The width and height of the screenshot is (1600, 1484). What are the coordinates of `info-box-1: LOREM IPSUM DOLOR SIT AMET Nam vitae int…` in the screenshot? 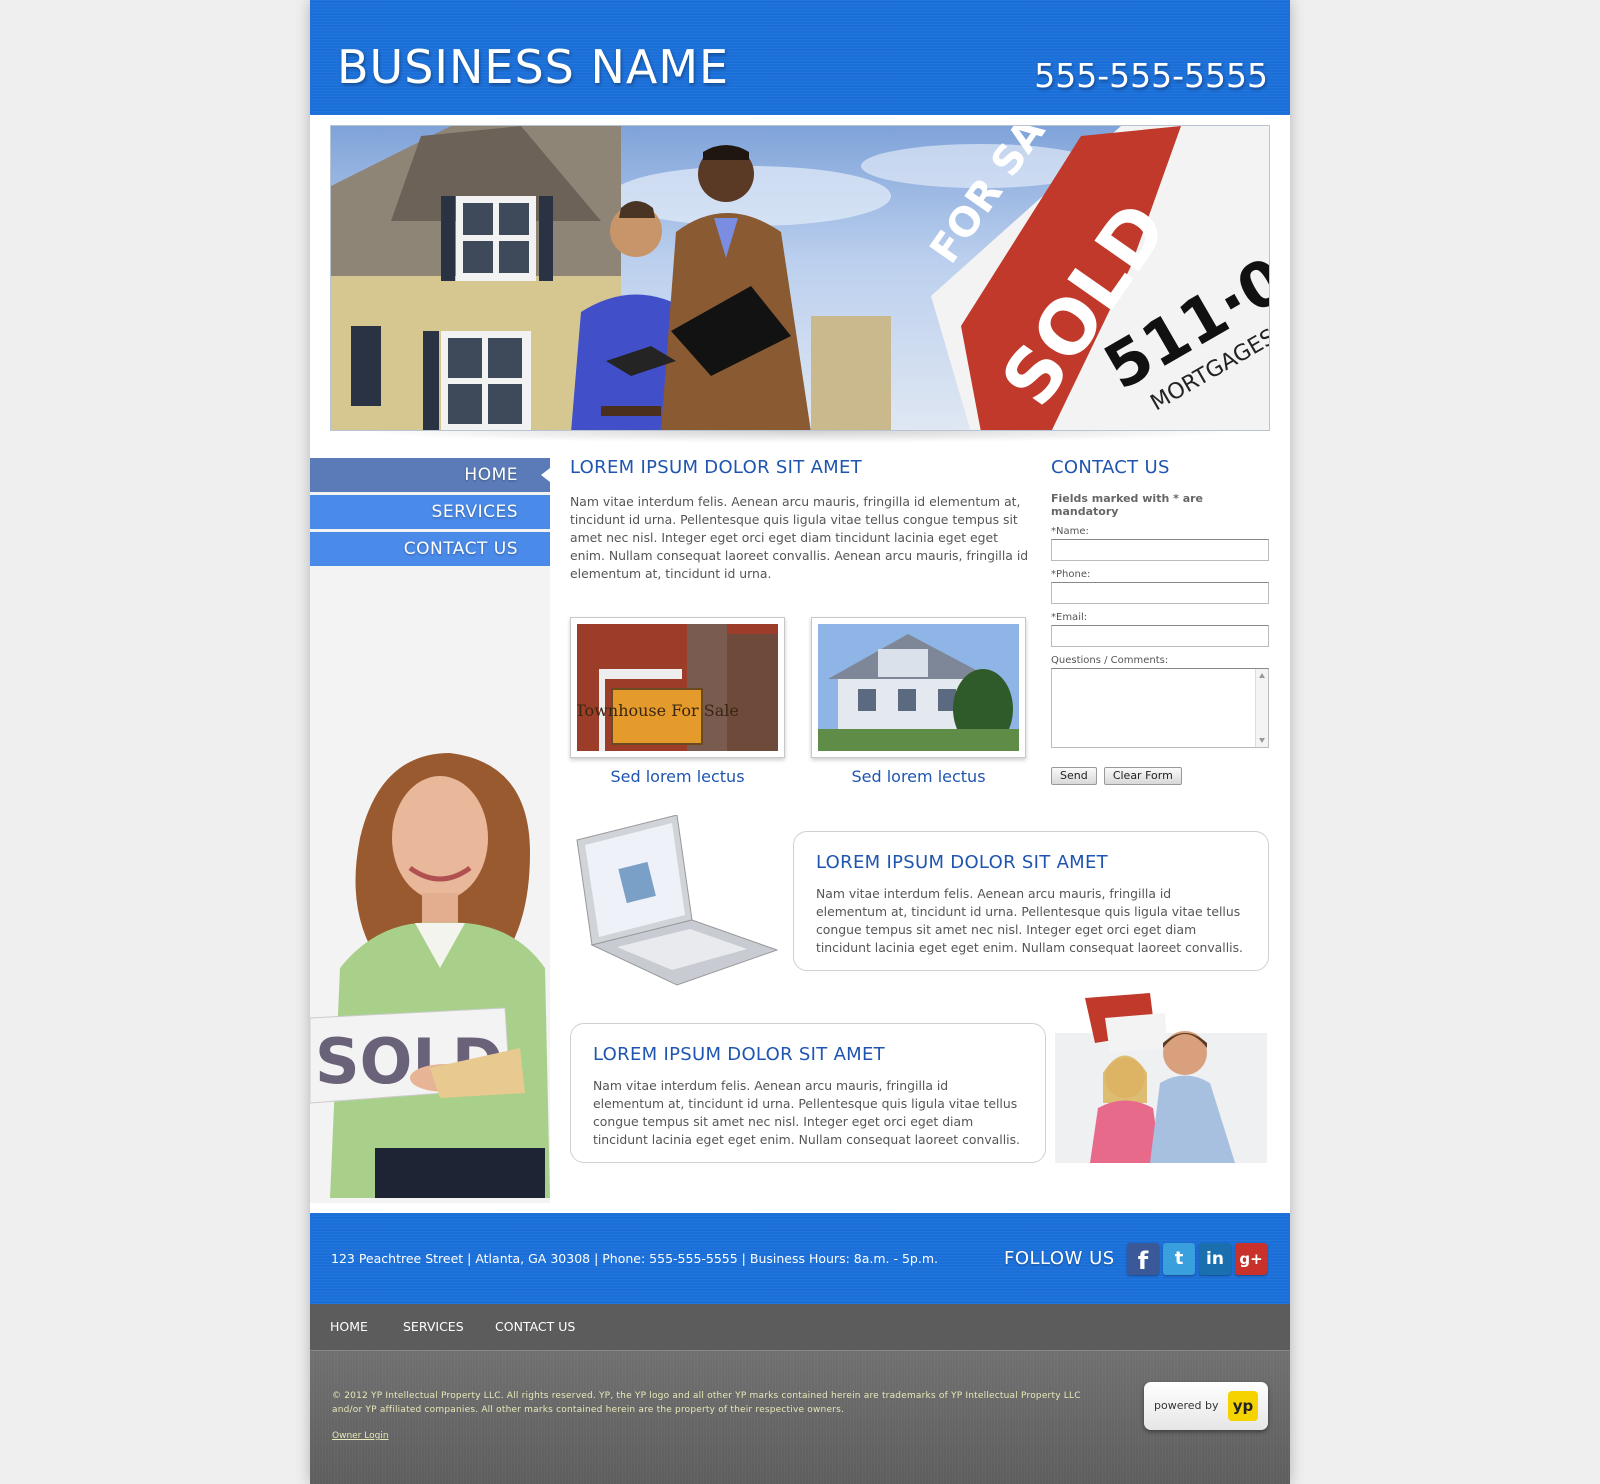 It's located at (1031, 901).